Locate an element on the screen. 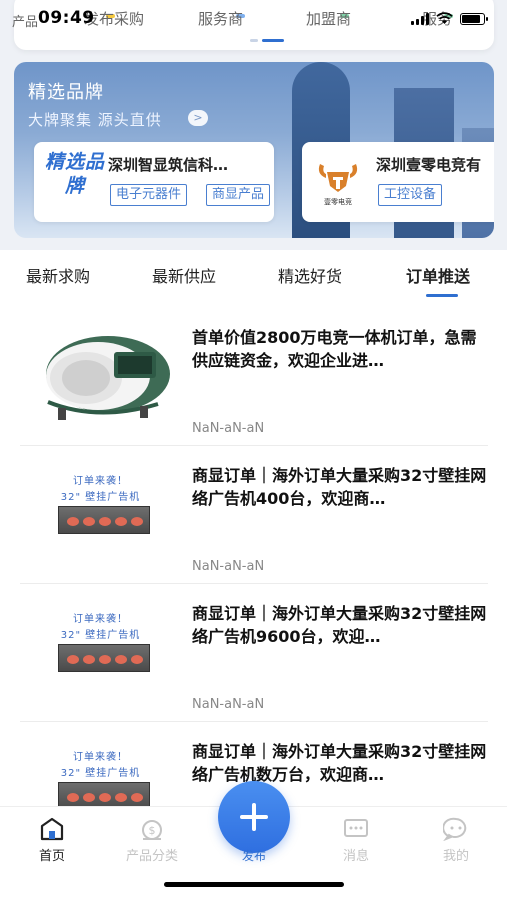  plus-icon is located at coordinates (254, 817).